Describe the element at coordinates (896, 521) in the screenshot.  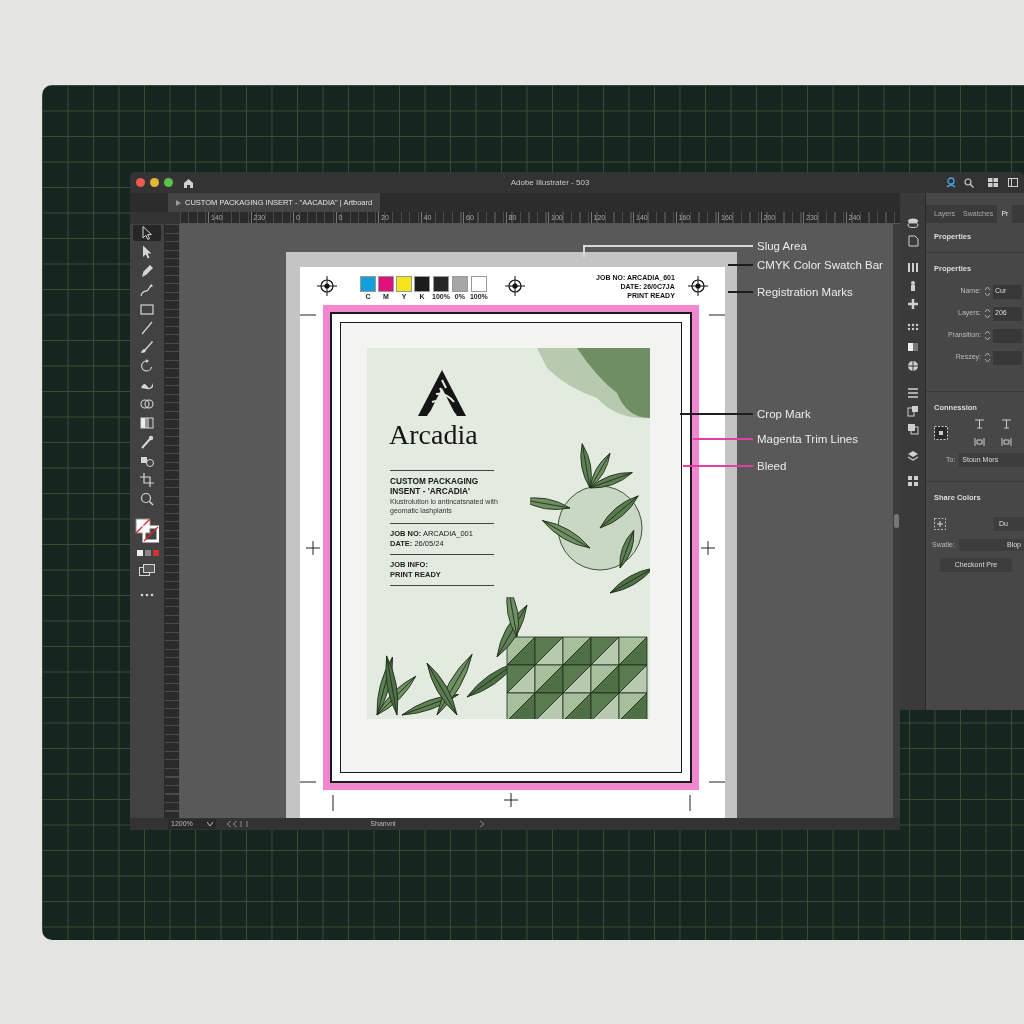
I see `scrollbar` at that location.